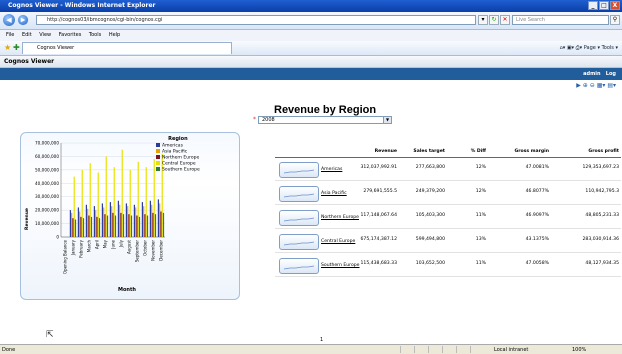 The height and width of the screenshot is (354, 622). Describe the element at coordinates (579, 350) in the screenshot. I see `zoom-level: 100%` at that location.